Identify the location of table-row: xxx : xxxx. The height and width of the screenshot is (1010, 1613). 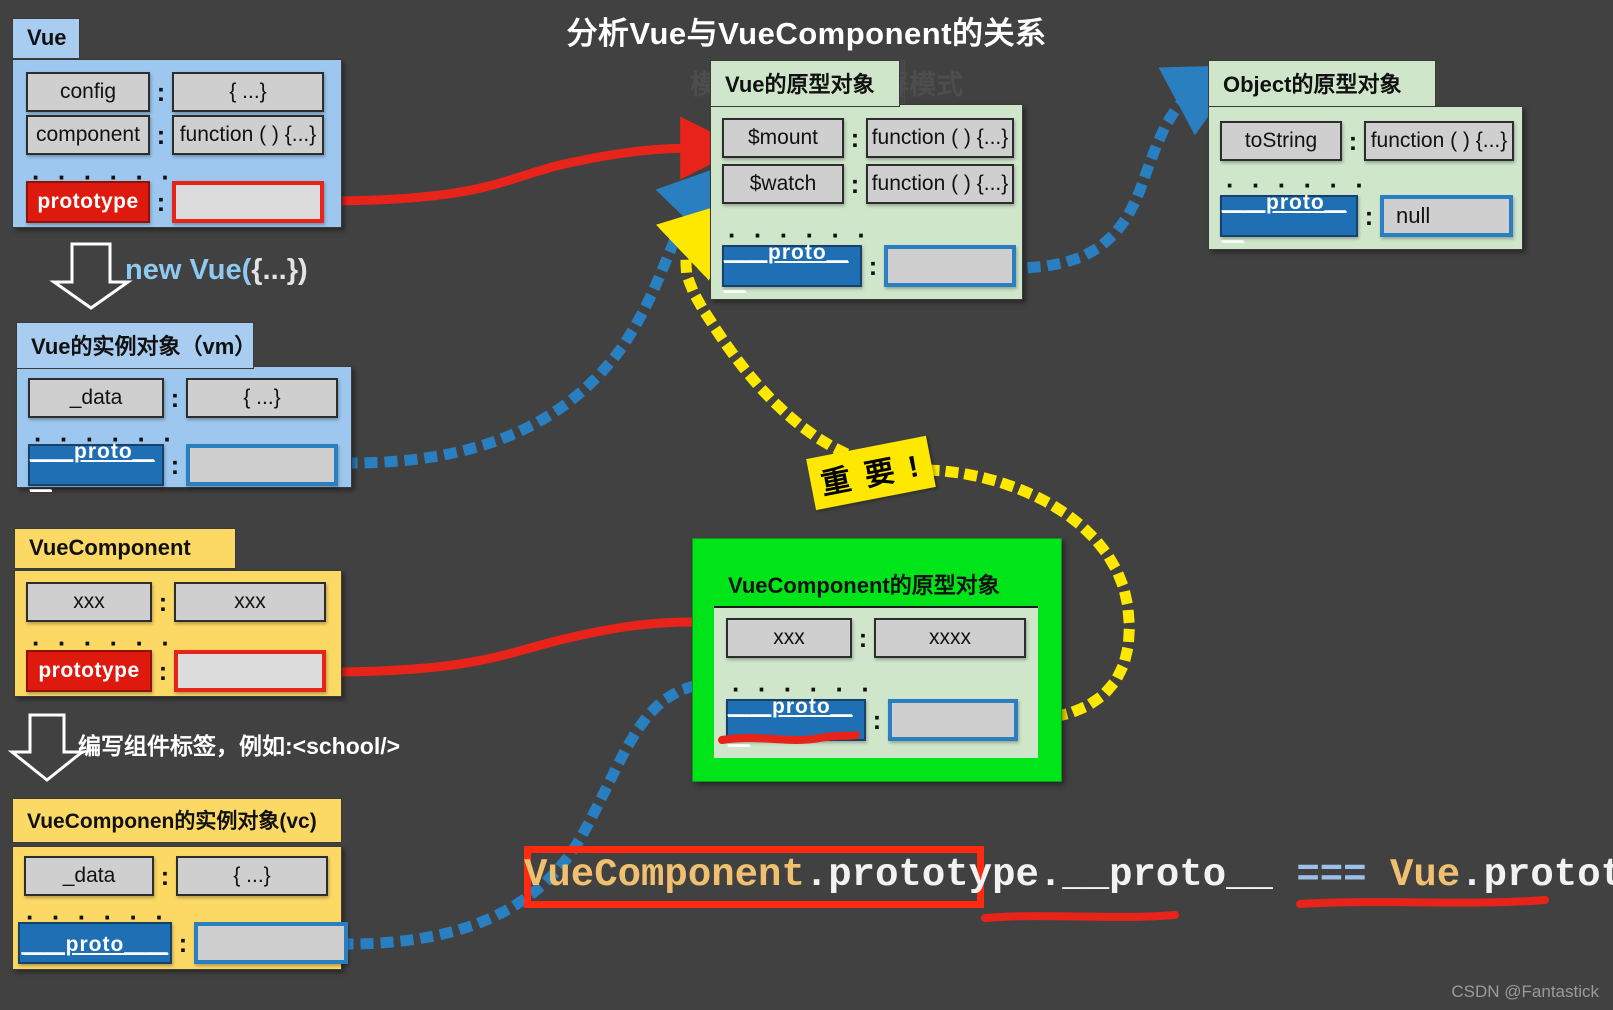
(876, 638).